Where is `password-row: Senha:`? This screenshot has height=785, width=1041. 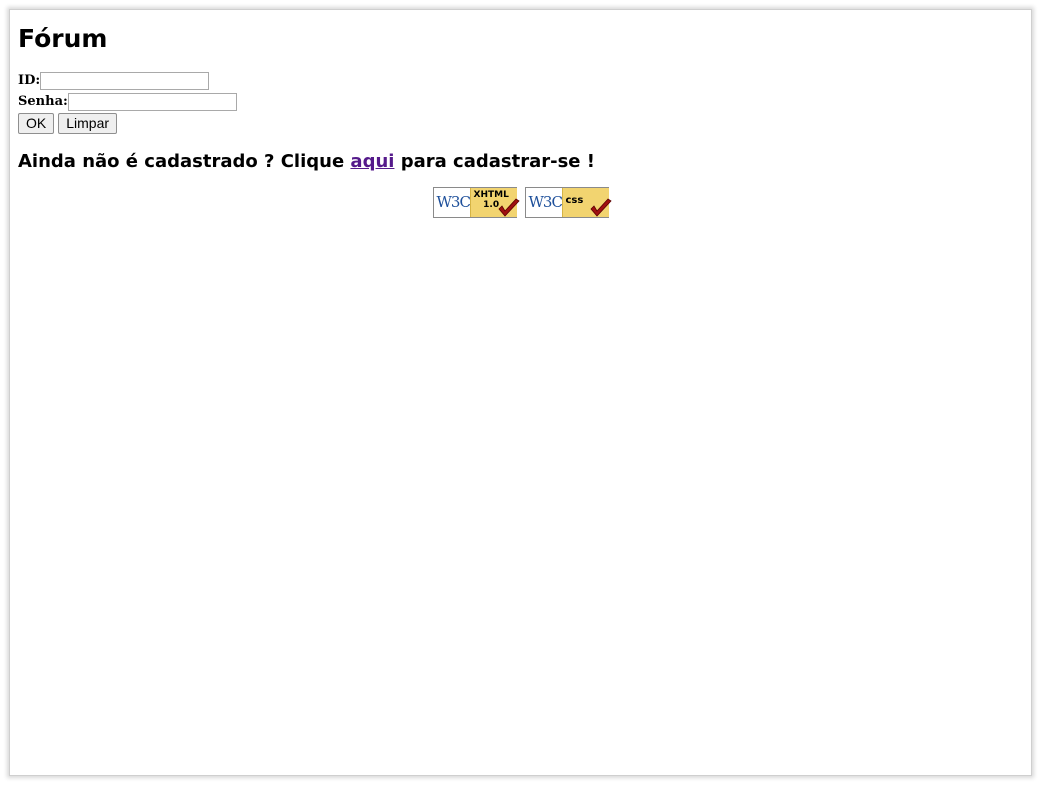 password-row: Senha: is located at coordinates (520, 101).